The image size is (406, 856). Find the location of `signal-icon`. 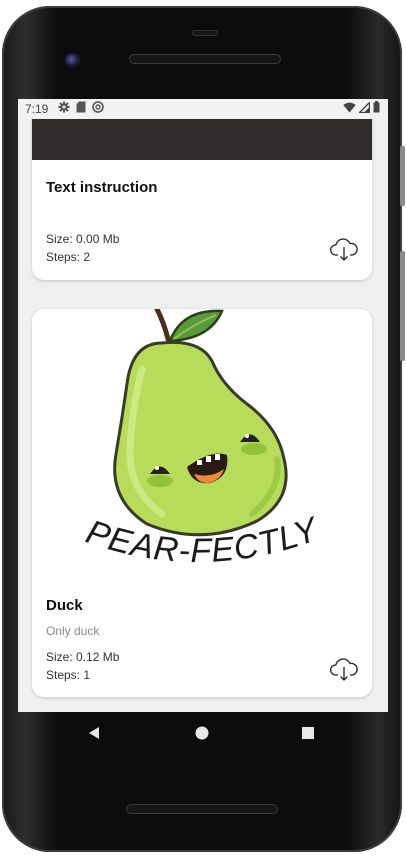

signal-icon is located at coordinates (364, 107).